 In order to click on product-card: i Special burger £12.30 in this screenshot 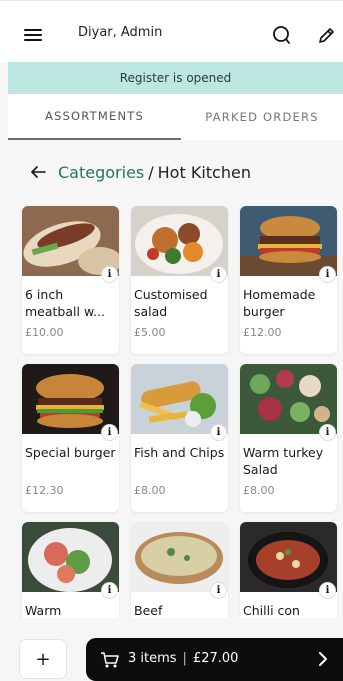, I will do `click(70, 438)`.